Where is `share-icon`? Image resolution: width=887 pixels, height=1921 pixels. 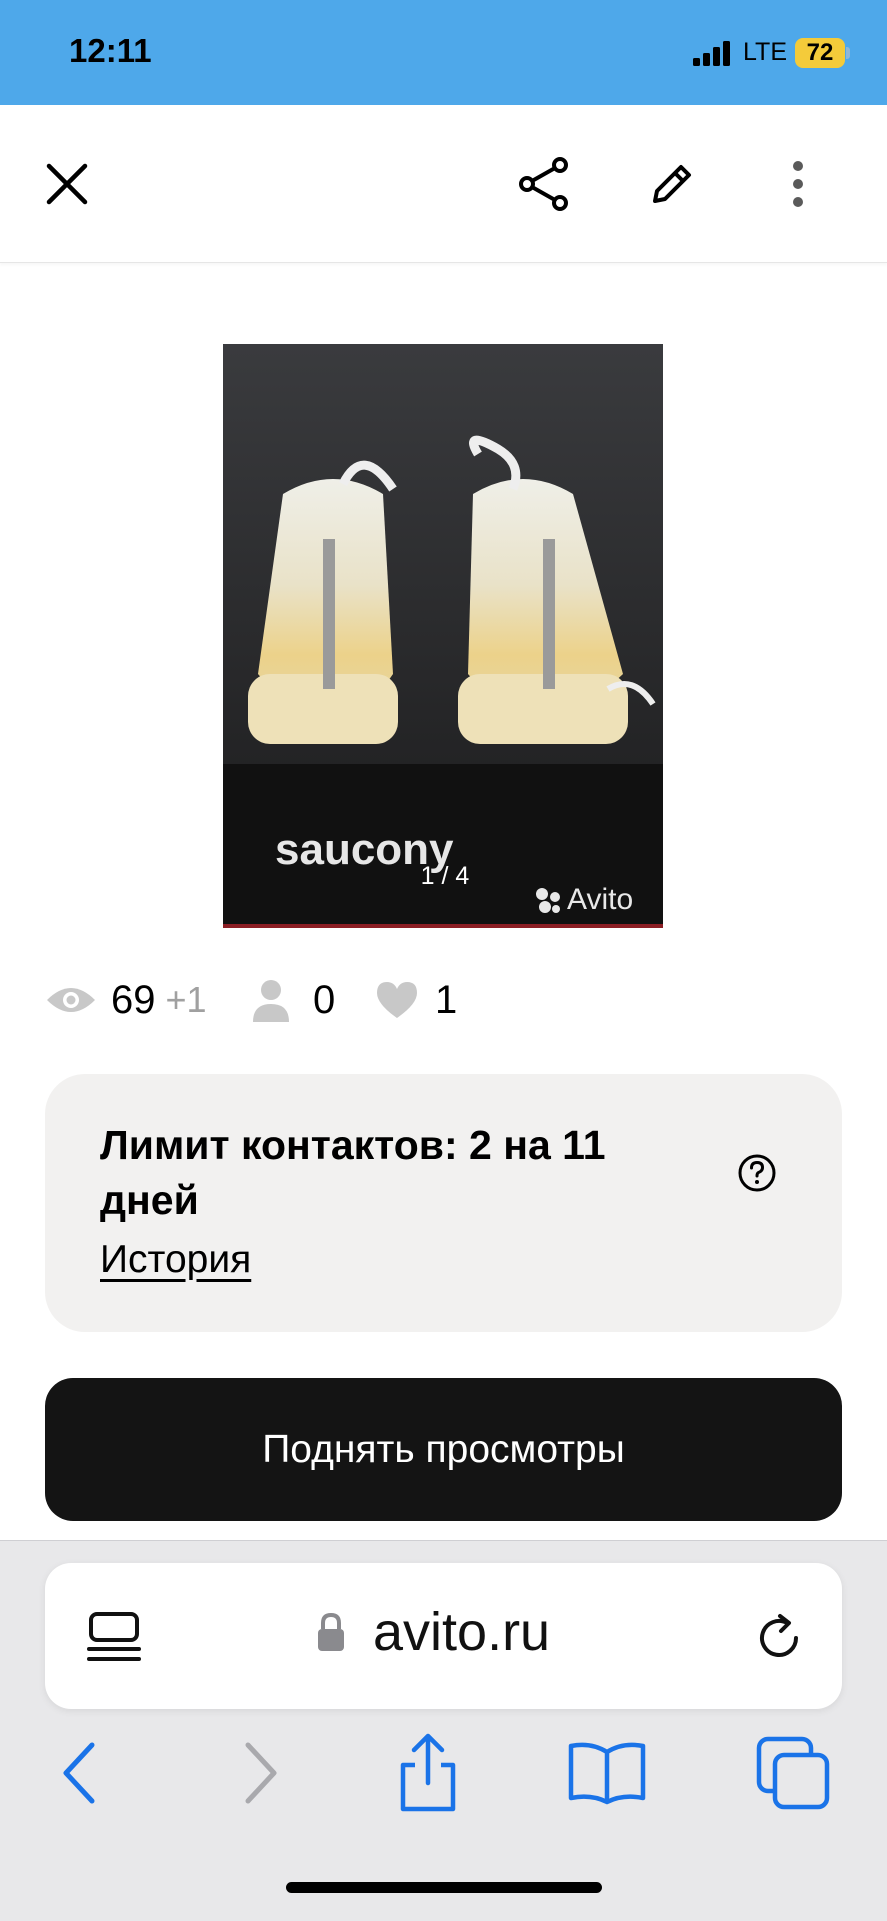
share-icon is located at coordinates (543, 184).